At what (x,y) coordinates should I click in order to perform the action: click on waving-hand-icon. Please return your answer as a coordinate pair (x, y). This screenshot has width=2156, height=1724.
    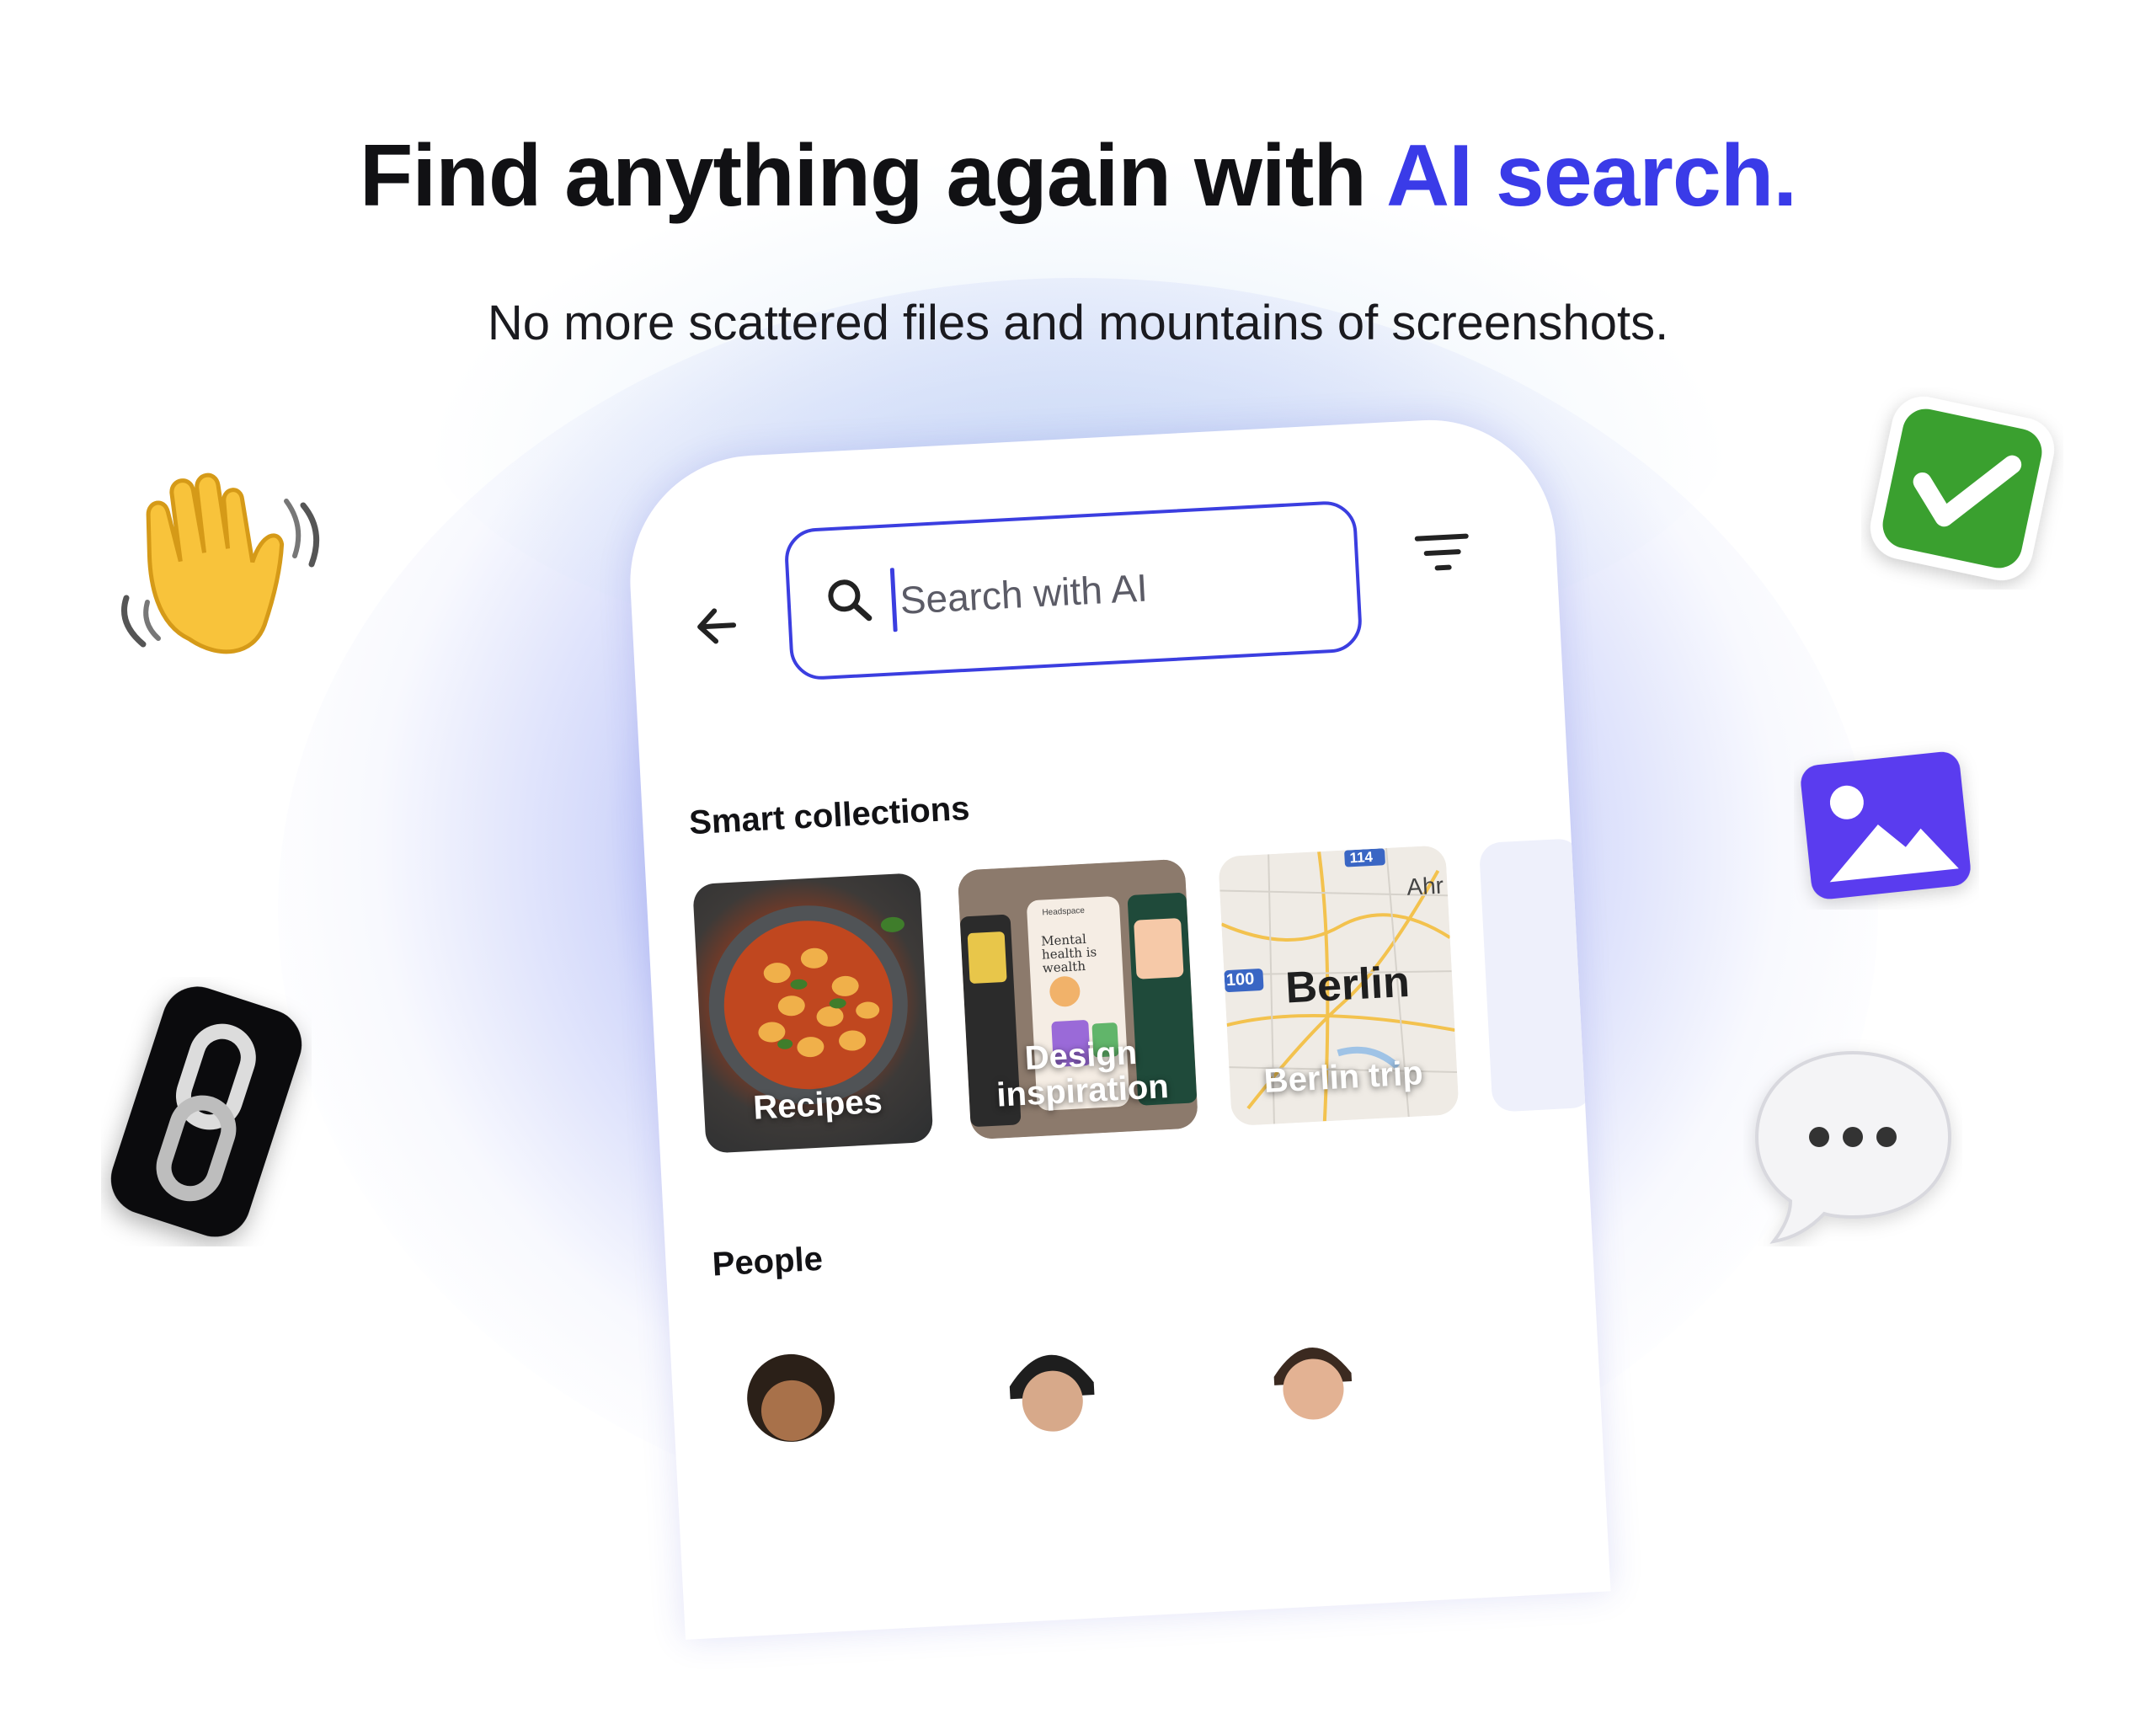
    Looking at the image, I should click on (220, 563).